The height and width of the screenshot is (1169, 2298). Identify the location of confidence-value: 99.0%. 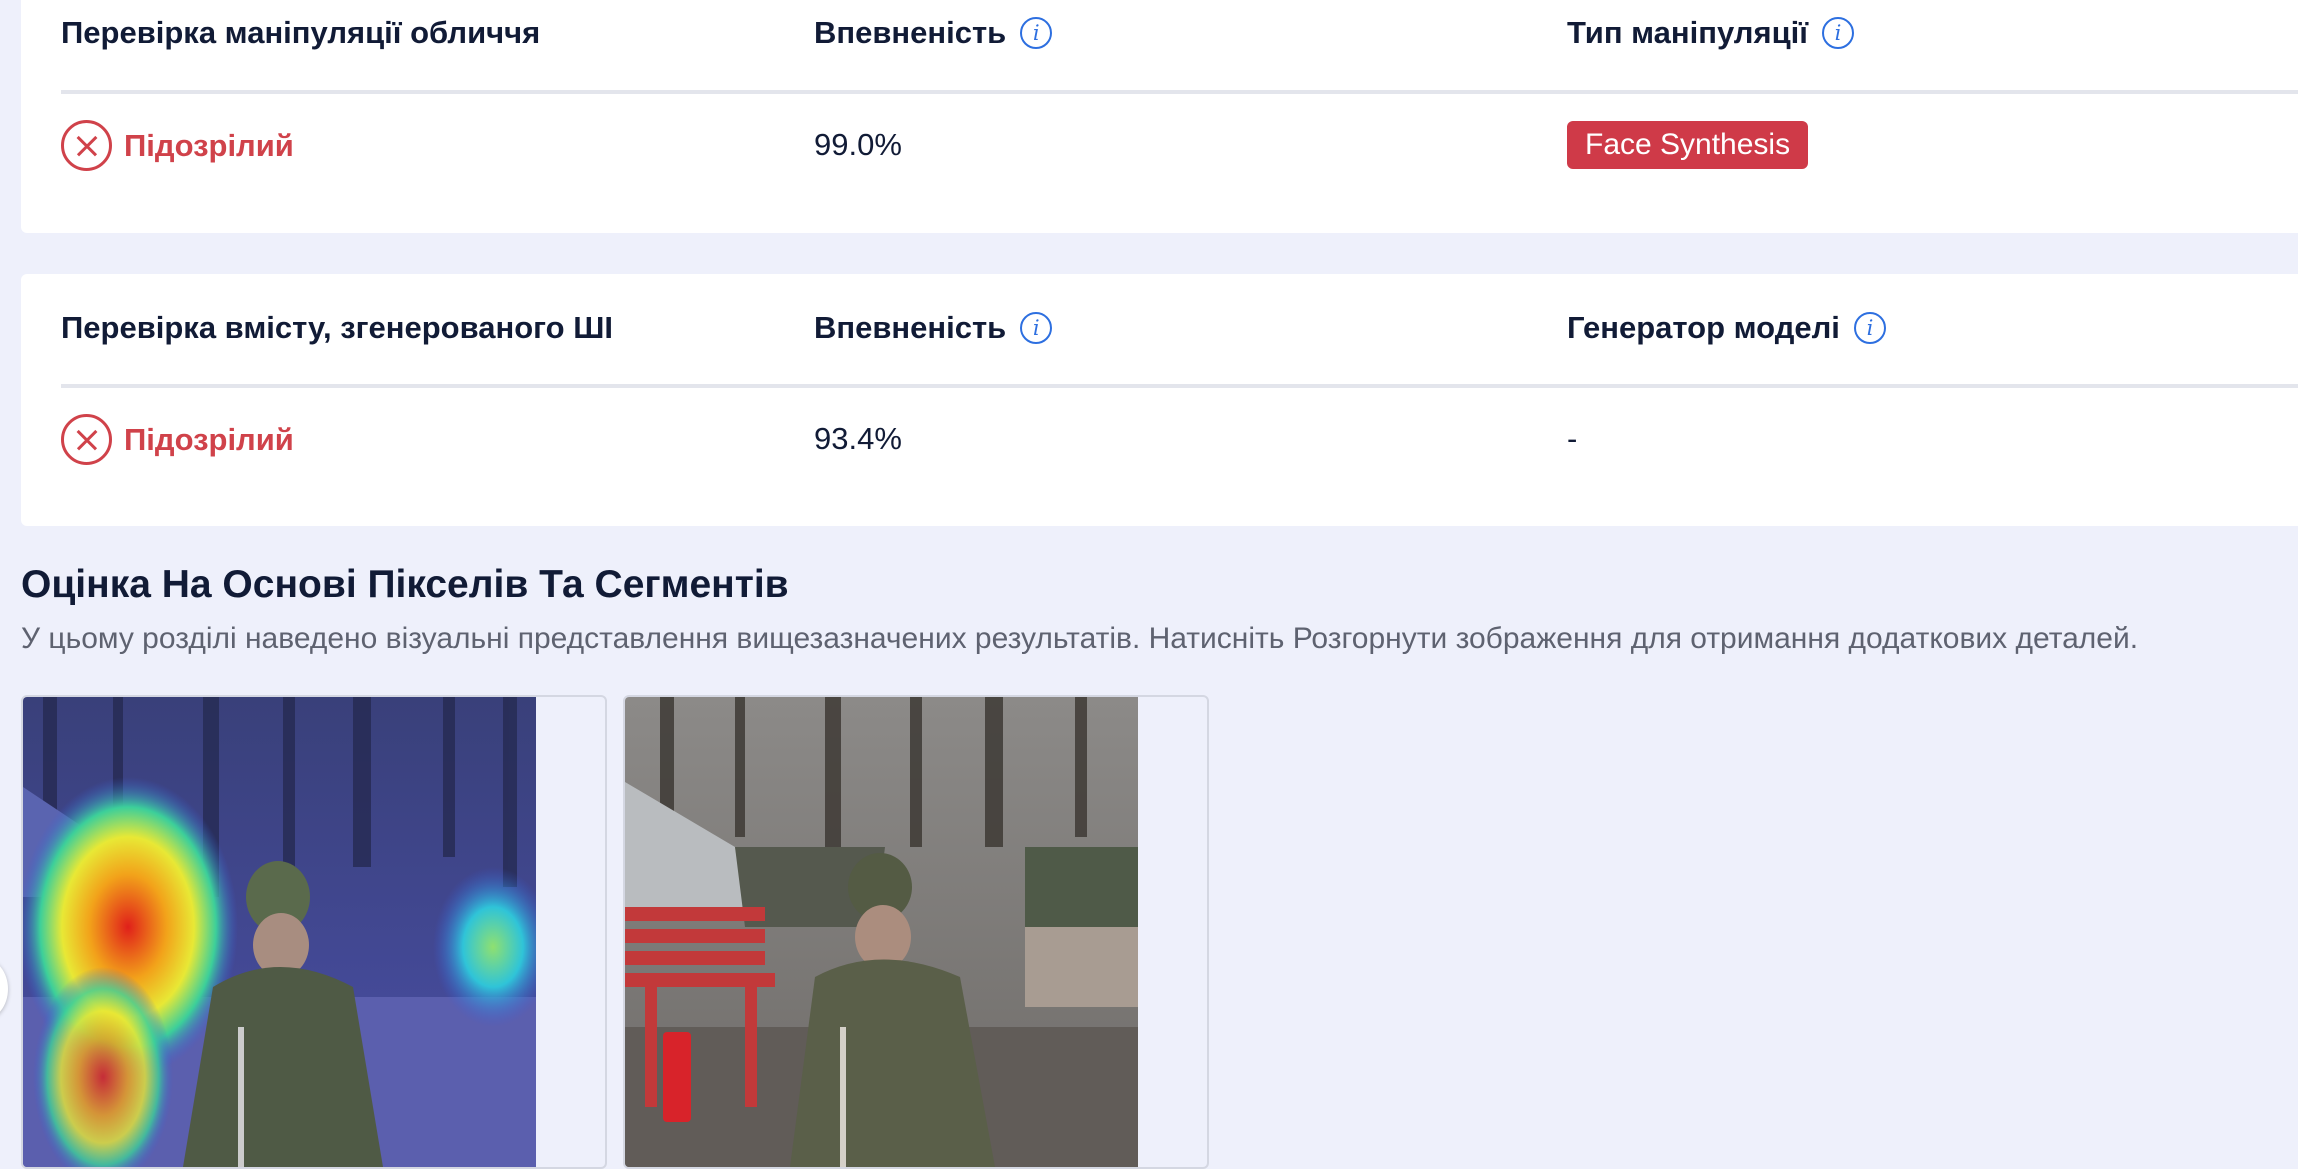
(858, 144).